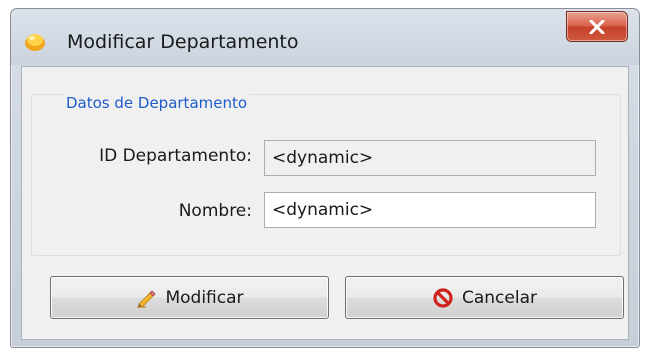 This screenshot has width=652, height=356. What do you see at coordinates (430, 210) in the screenshot?
I see `nombre-input: <dynamic>` at bounding box center [430, 210].